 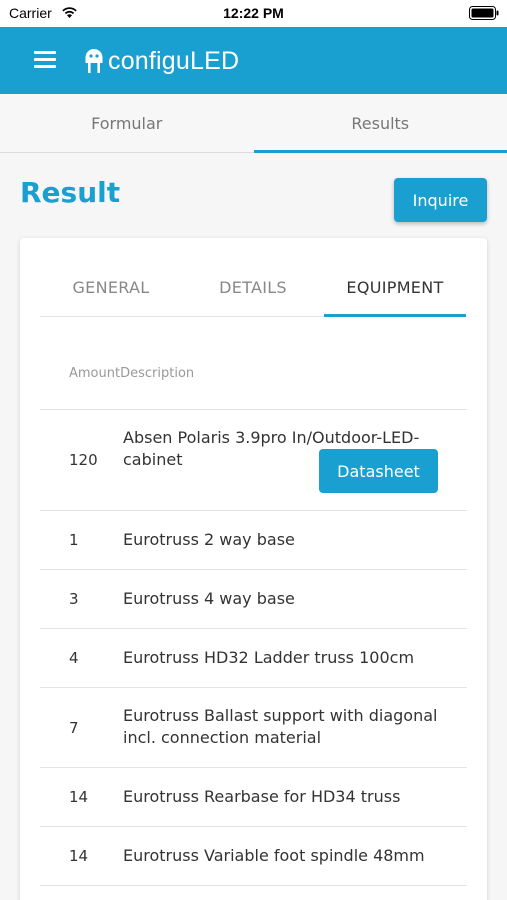 What do you see at coordinates (74, 540) in the screenshot?
I see `row-amount: 1` at bounding box center [74, 540].